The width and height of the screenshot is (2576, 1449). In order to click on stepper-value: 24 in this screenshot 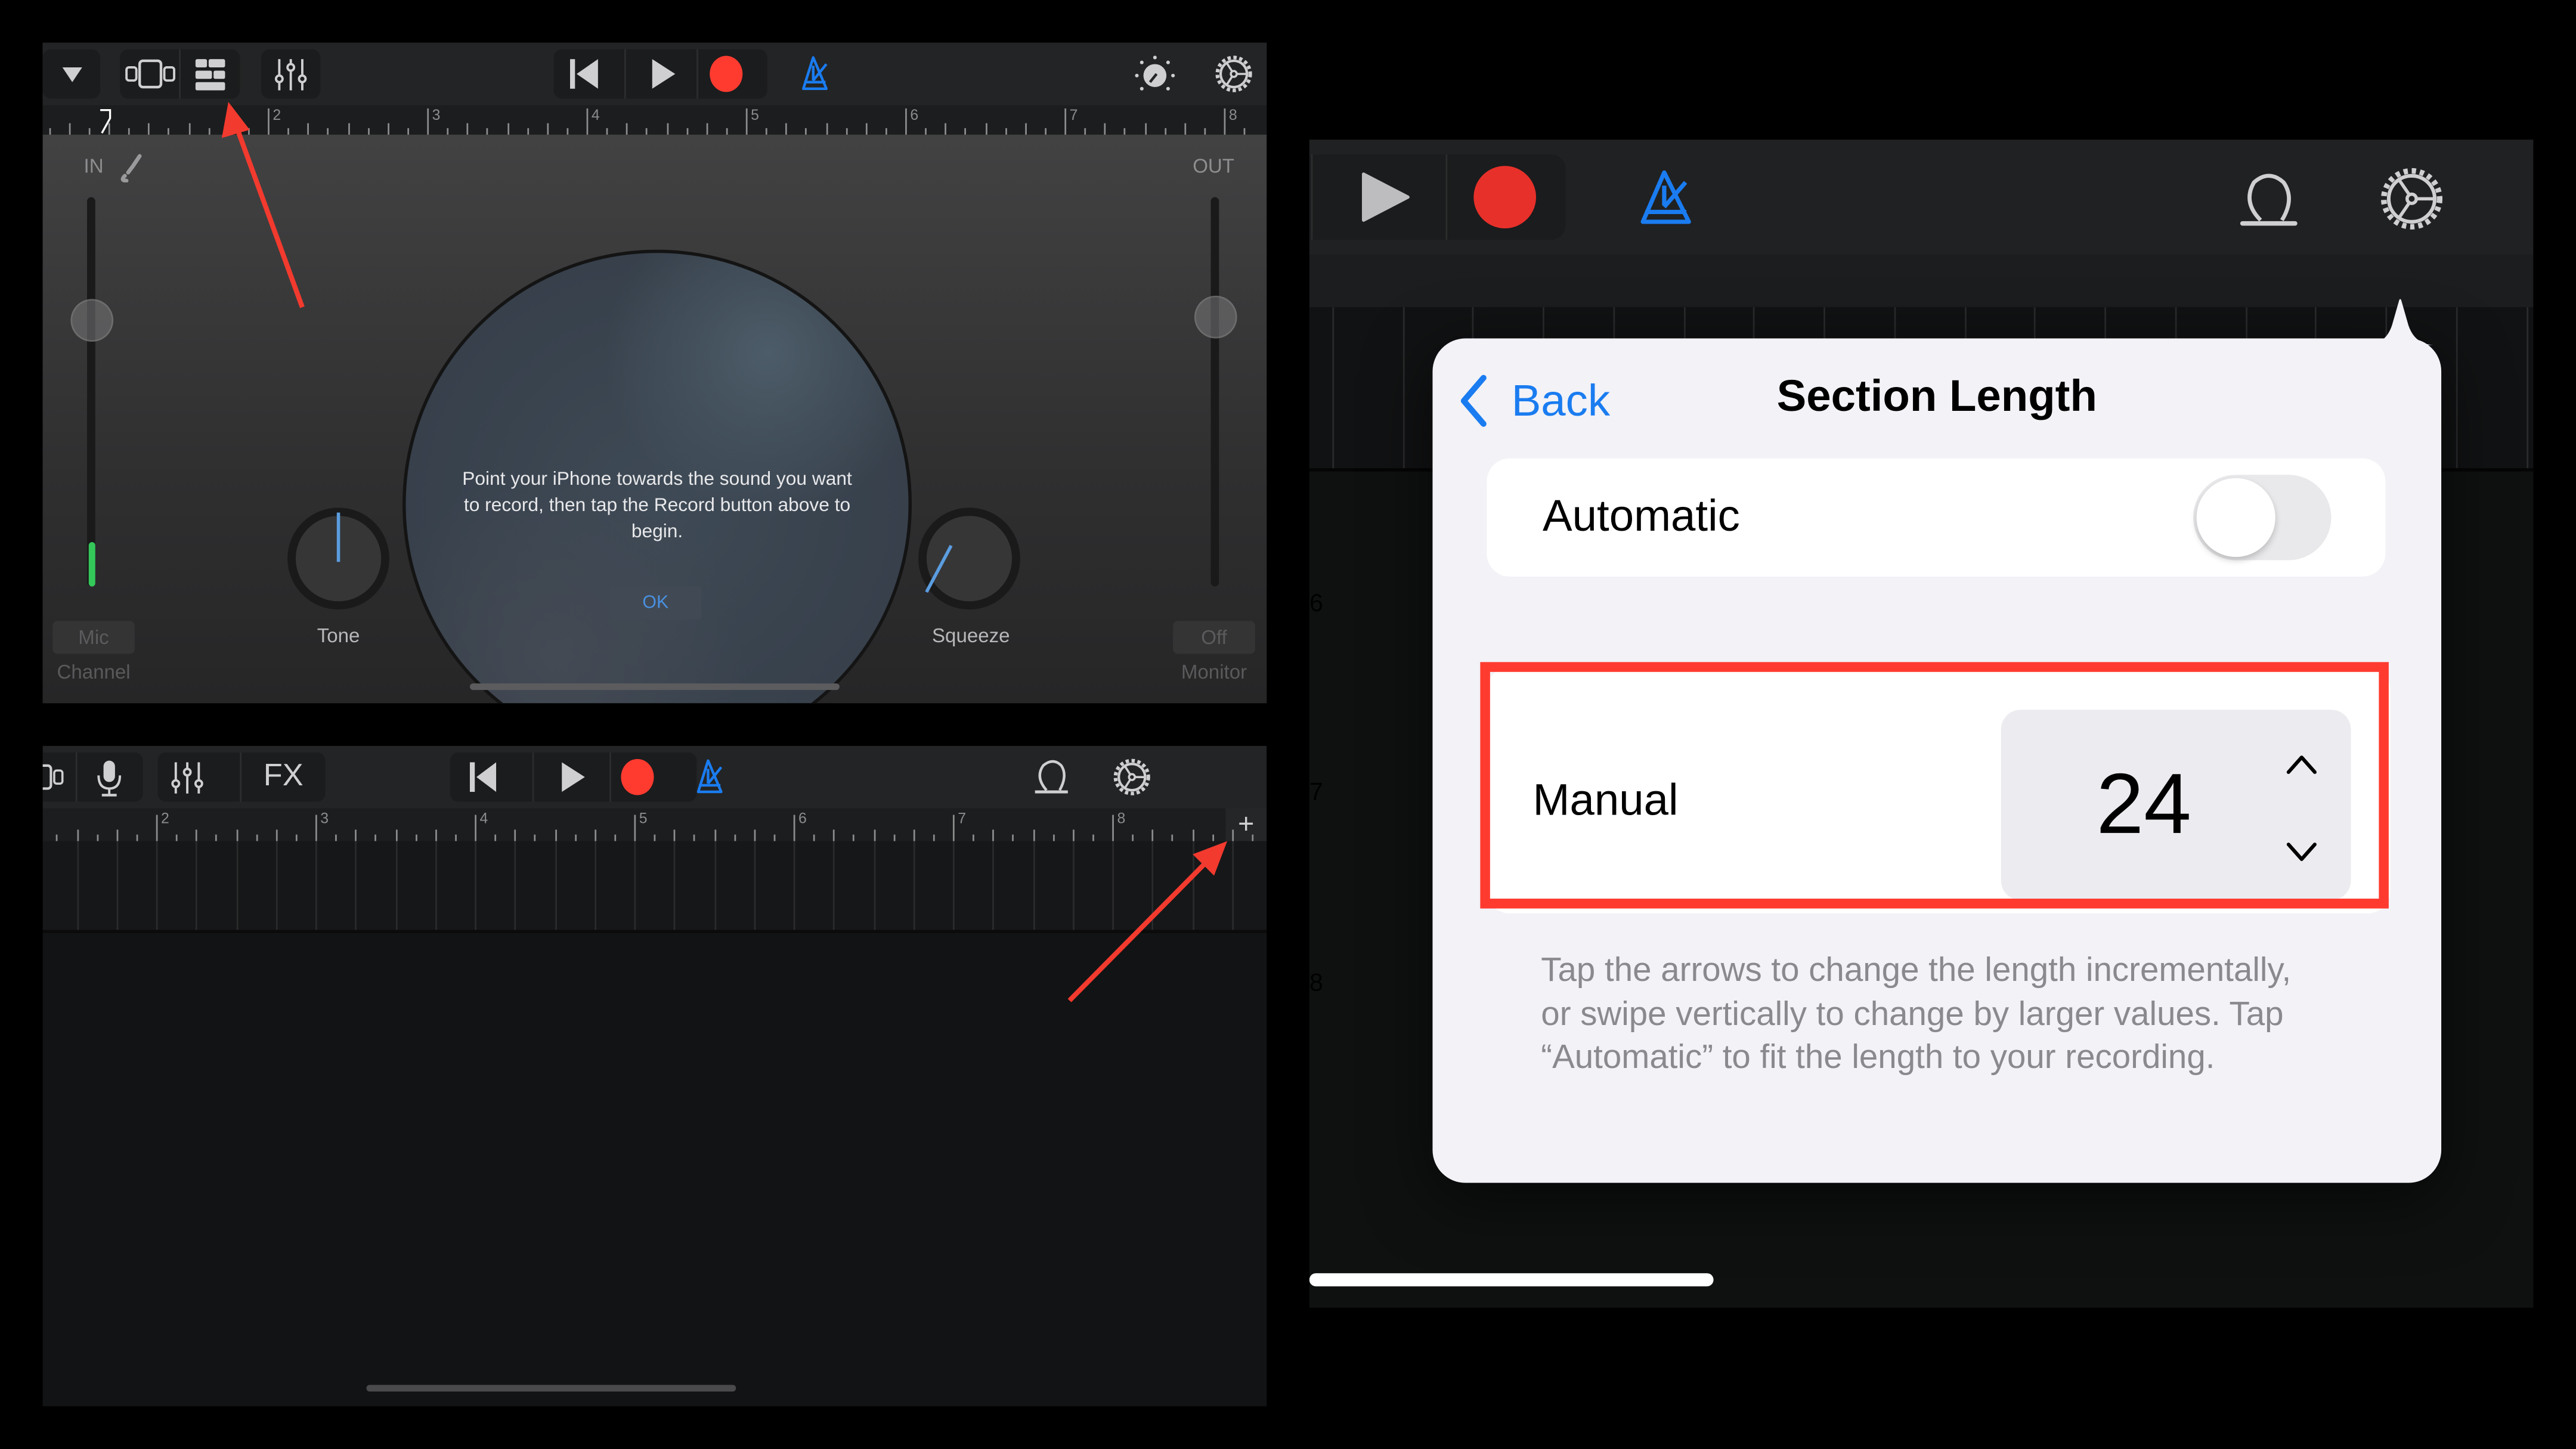, I will do `click(2144, 805)`.